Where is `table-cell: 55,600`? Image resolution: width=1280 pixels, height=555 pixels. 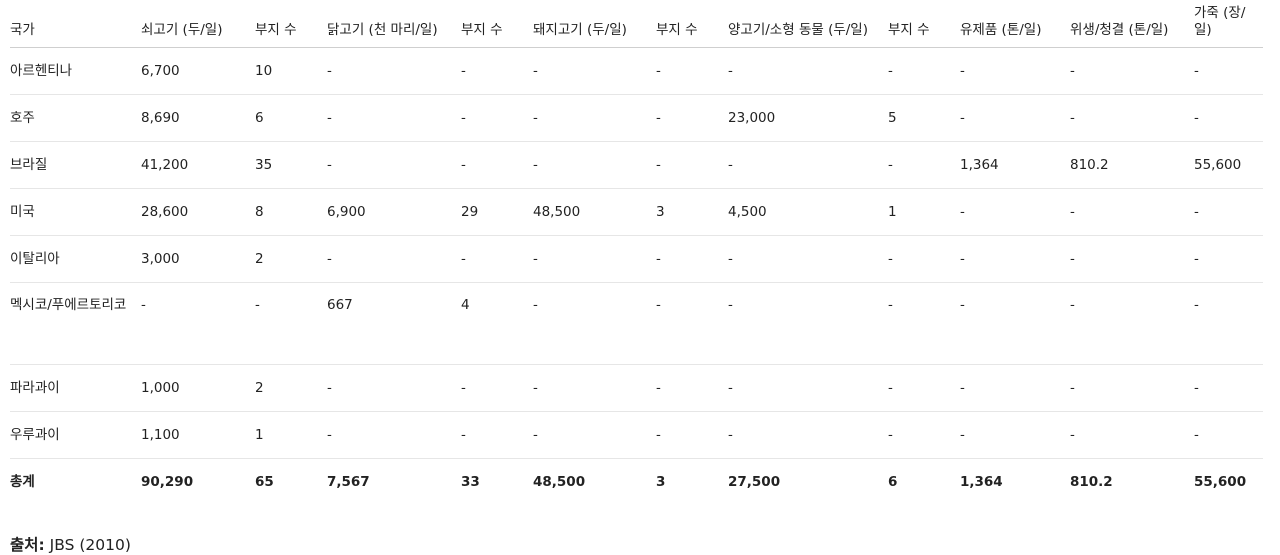 table-cell: 55,600 is located at coordinates (1228, 165).